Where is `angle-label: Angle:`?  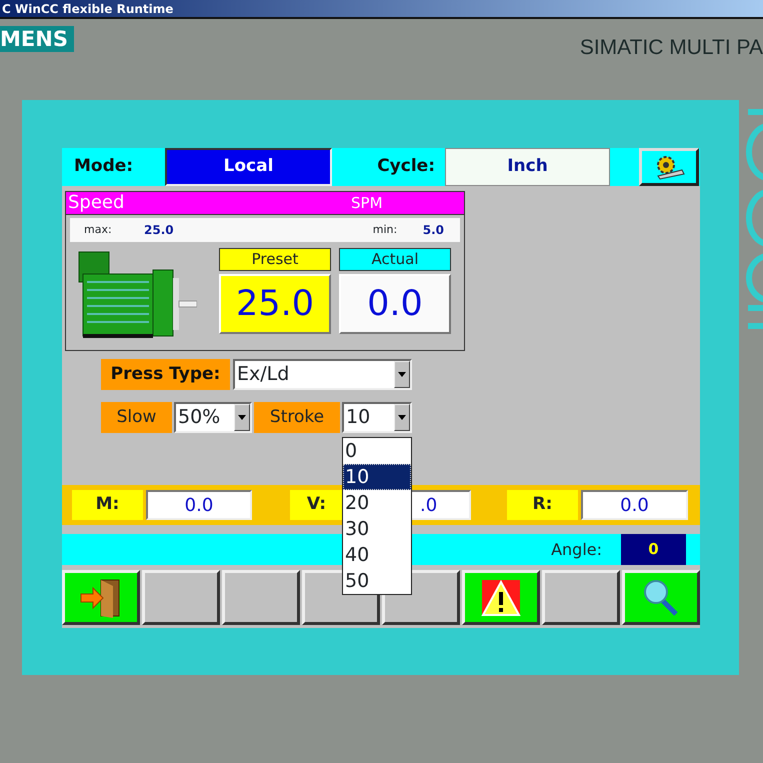
angle-label: Angle: is located at coordinates (576, 549).